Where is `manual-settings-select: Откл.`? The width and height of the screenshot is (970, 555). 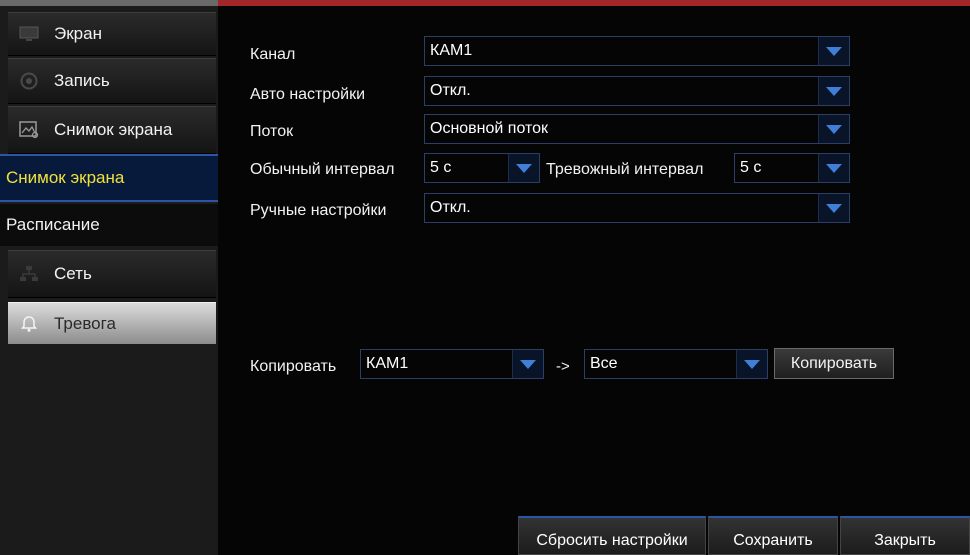 manual-settings-select: Откл. is located at coordinates (637, 208).